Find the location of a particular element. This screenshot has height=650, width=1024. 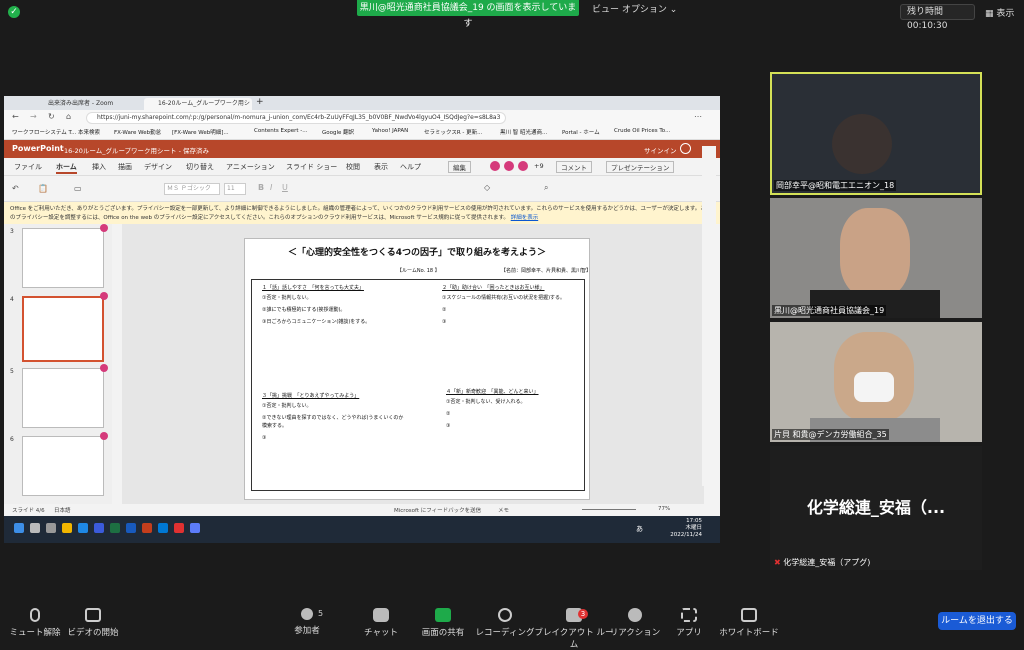

menu-review: 校閲 is located at coordinates (353, 167).